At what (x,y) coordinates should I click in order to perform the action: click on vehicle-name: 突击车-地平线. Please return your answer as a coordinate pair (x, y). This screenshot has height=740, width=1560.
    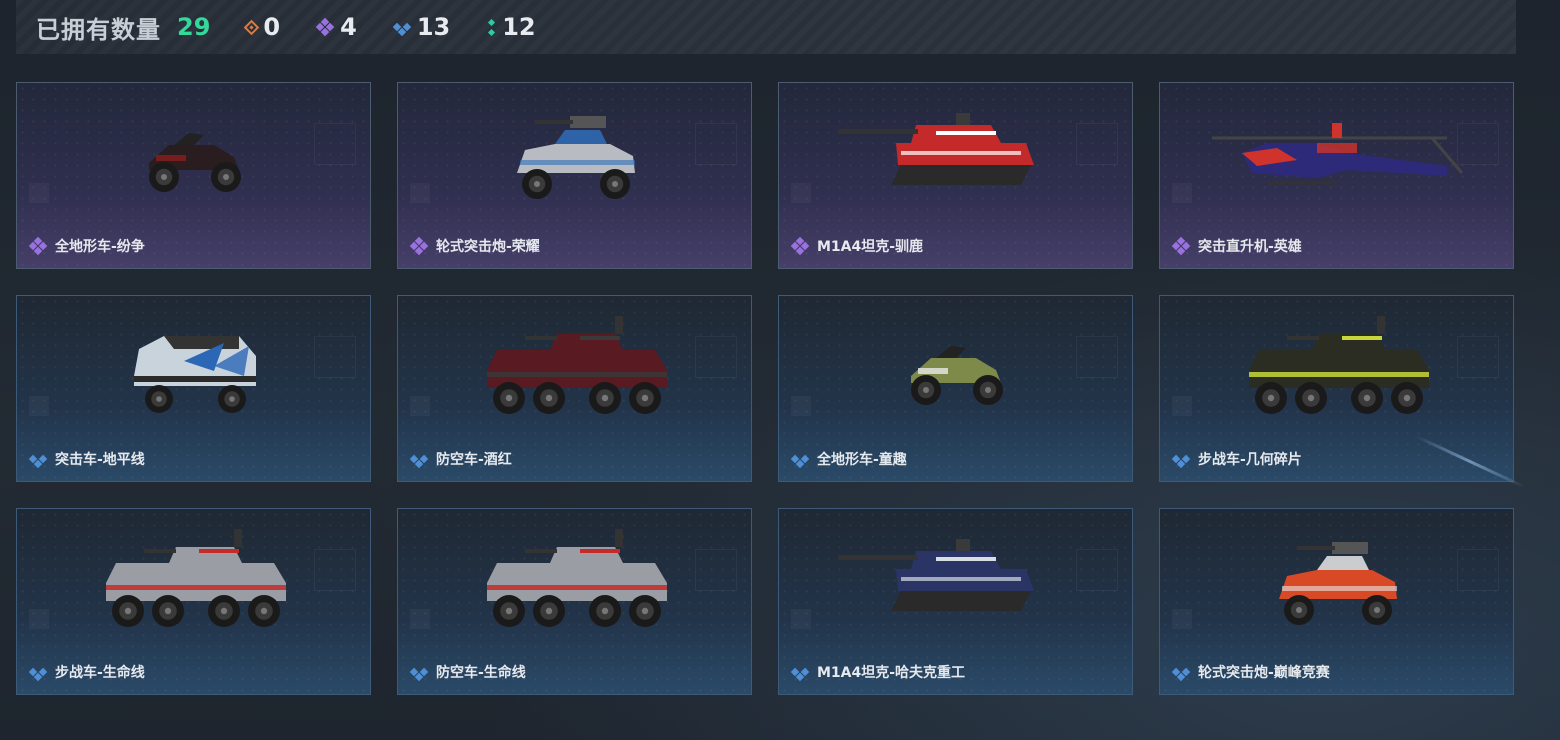
    Looking at the image, I should click on (100, 460).